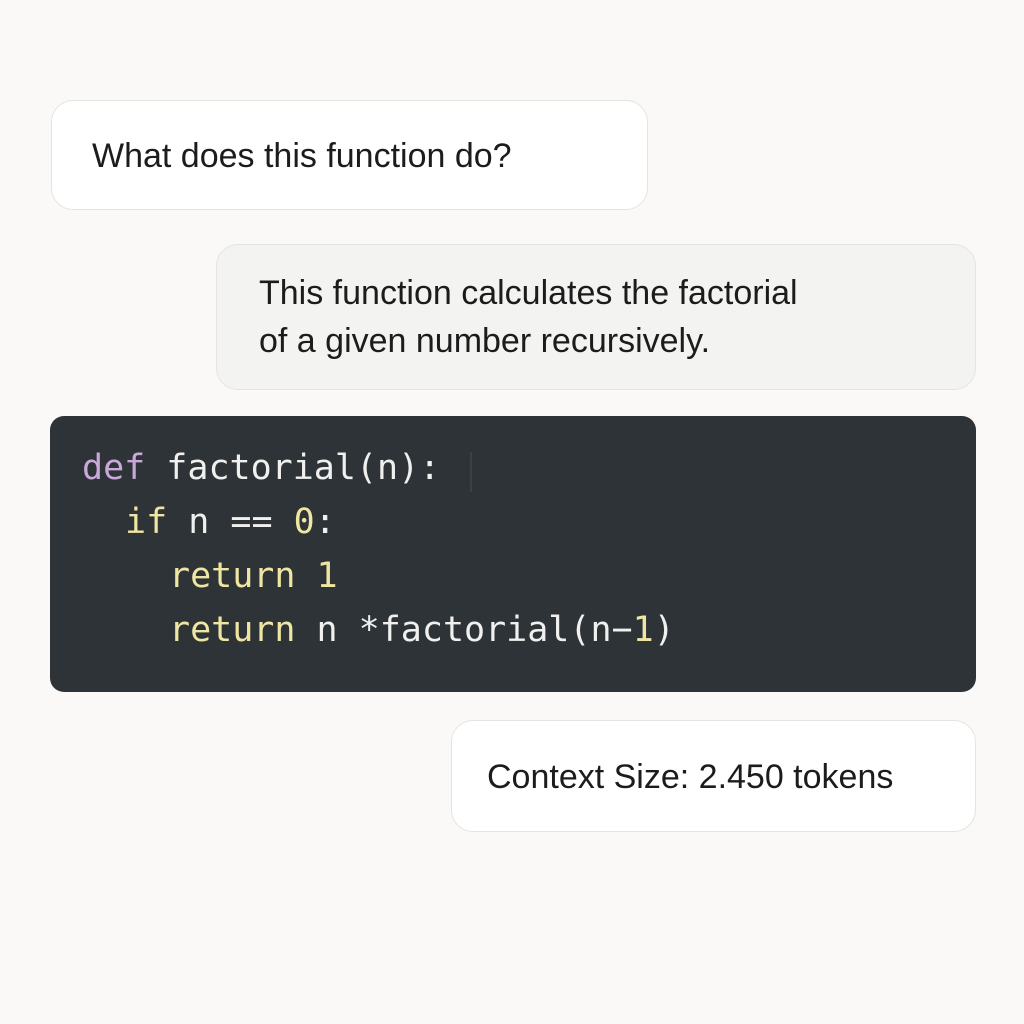 The height and width of the screenshot is (1024, 1024). Describe the element at coordinates (643, 630) in the screenshot. I see `code-number-one-arg: 1` at that location.